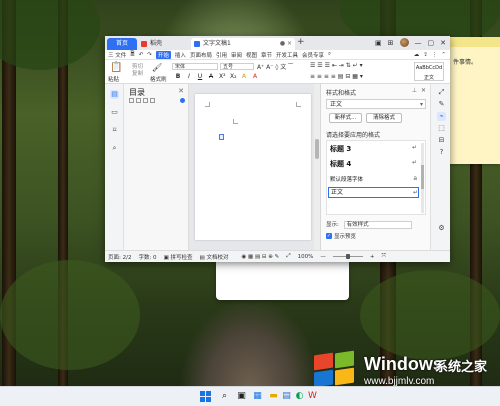 The image size is (500, 406). What do you see at coordinates (157, 67) in the screenshot?
I see `format-painter-icon: 🖌` at bounding box center [157, 67].